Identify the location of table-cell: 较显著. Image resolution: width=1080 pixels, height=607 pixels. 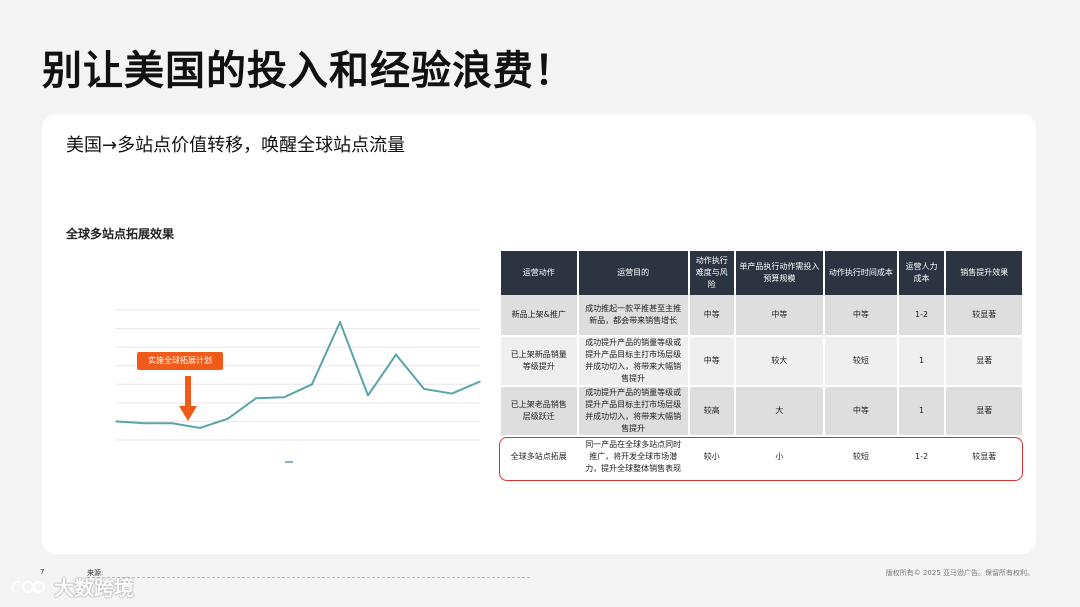
(984, 316).